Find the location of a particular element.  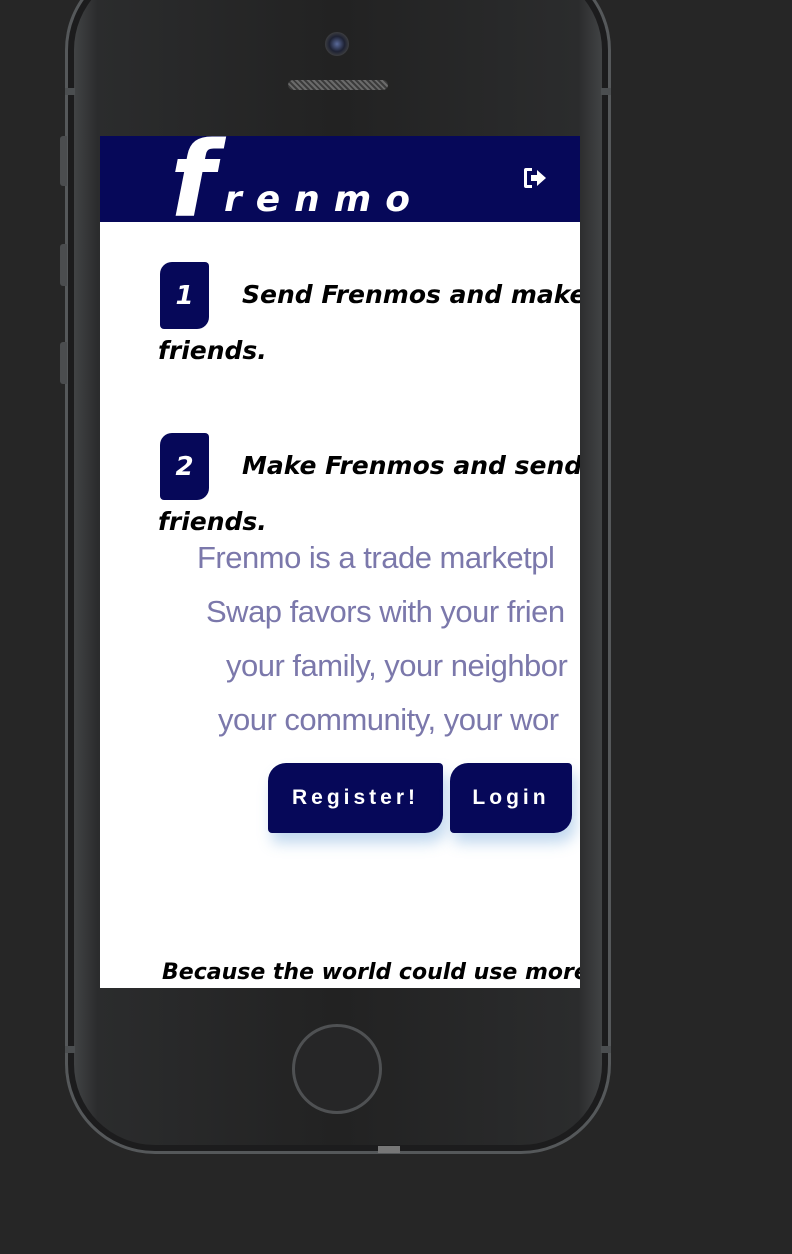

app-header: f renmo is located at coordinates (340, 179).